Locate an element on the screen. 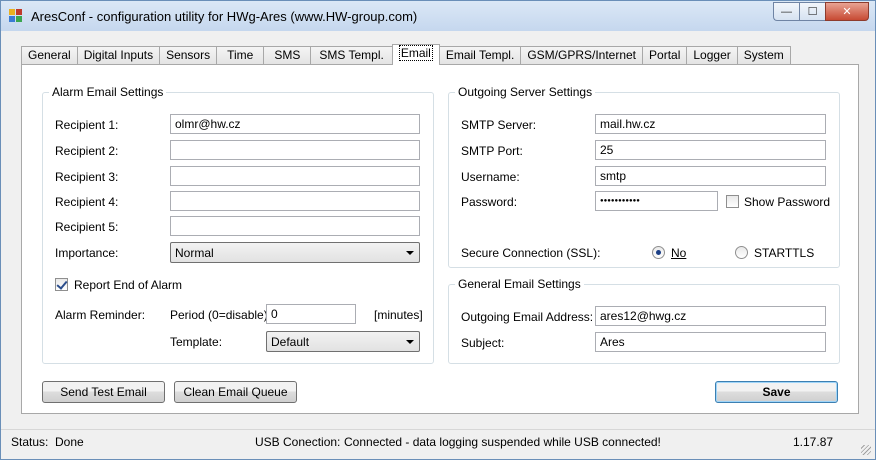 The height and width of the screenshot is (460, 876). report-end-checkbox is located at coordinates (61, 284).